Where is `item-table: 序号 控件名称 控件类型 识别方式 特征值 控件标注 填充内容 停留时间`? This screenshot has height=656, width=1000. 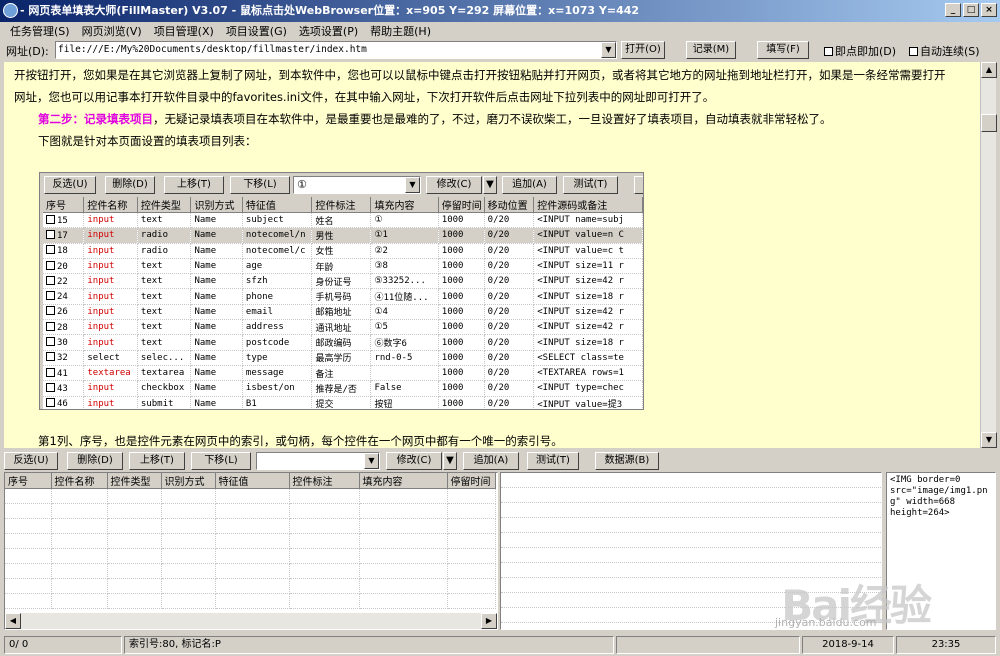
item-table: 序号 控件名称 控件类型 识别方式 特征值 控件标注 填充内容 停留时间 is located at coordinates (250, 541).